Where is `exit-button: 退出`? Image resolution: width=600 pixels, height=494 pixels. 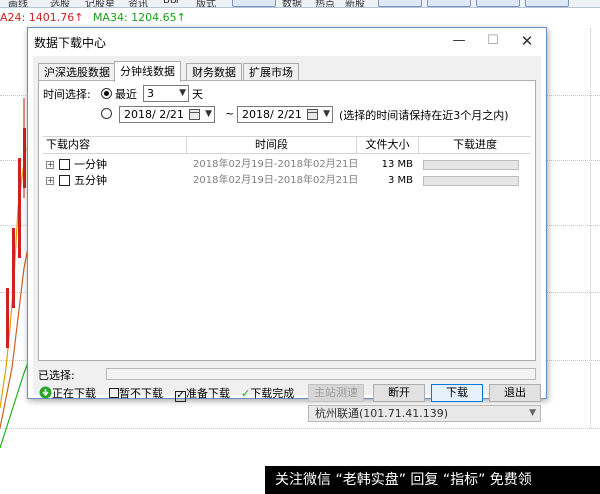 exit-button: 退出 is located at coordinates (515, 393).